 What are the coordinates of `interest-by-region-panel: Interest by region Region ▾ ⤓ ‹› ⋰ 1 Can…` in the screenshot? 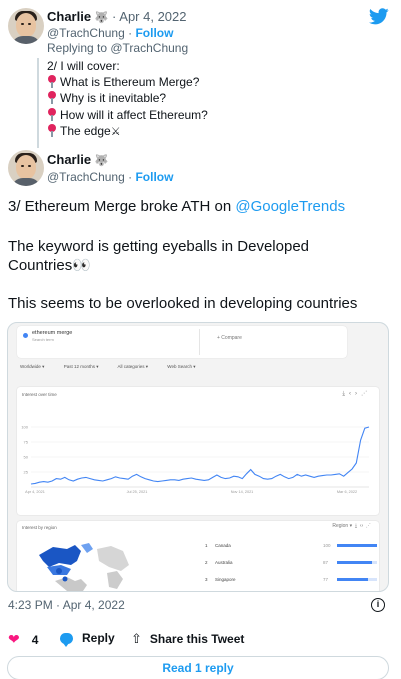 It's located at (198, 556).